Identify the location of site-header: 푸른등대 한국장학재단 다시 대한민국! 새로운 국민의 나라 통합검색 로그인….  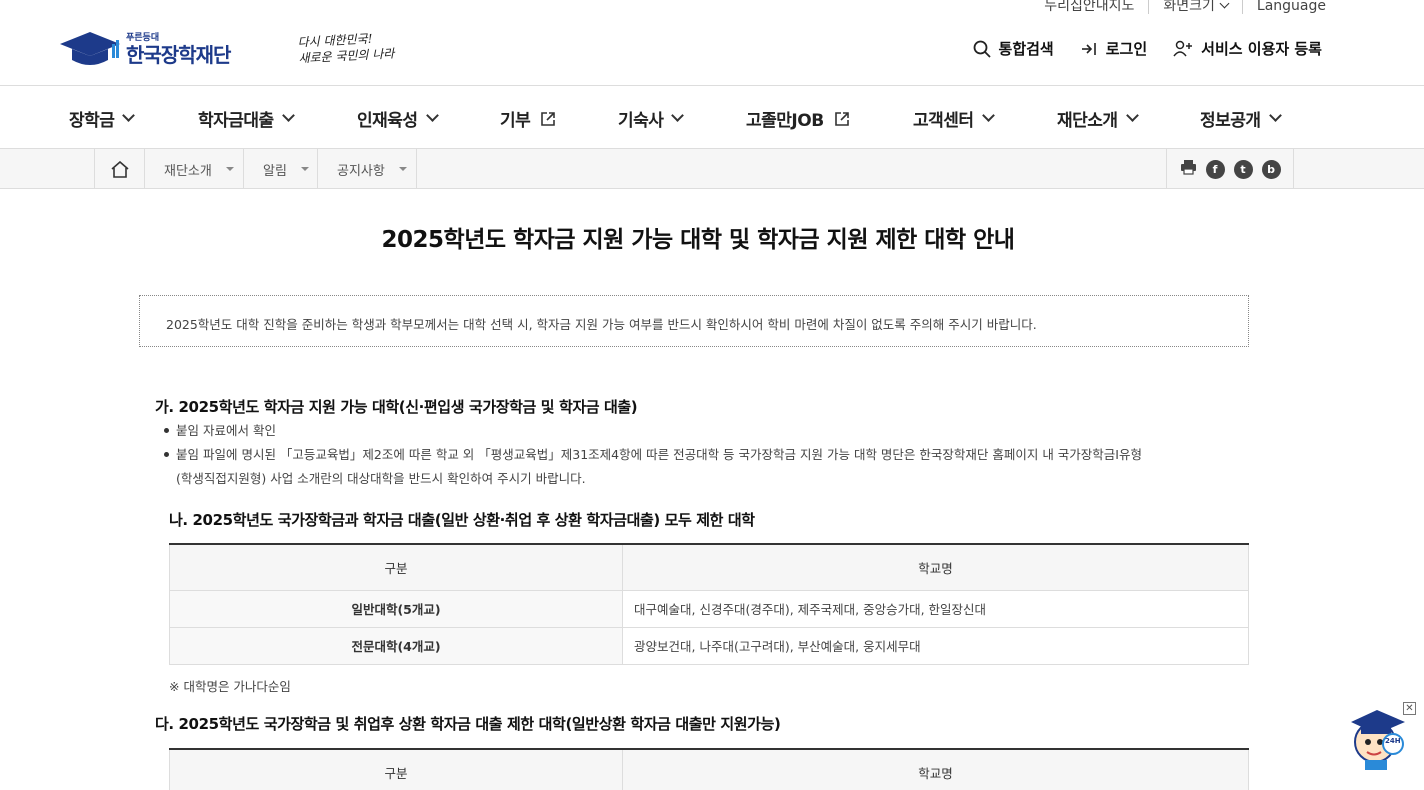
(712, 43).